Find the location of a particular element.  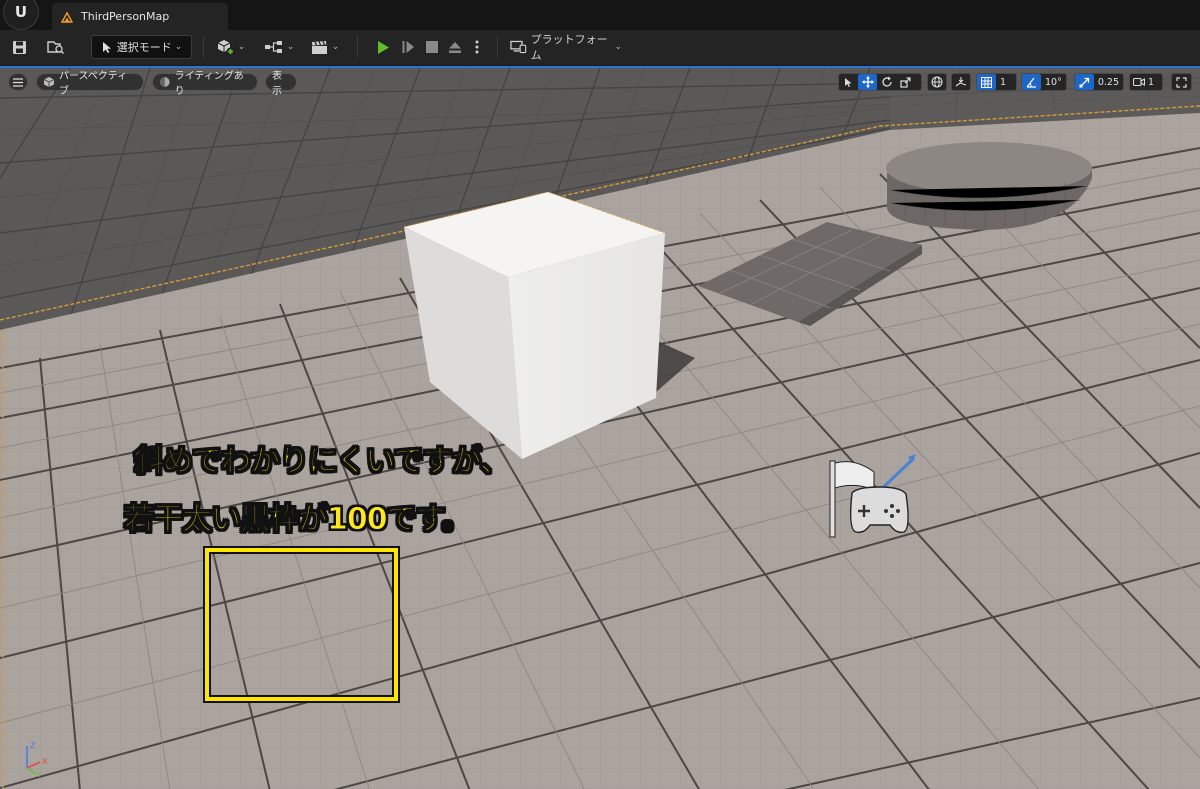

step-forward-icon is located at coordinates (408, 47).